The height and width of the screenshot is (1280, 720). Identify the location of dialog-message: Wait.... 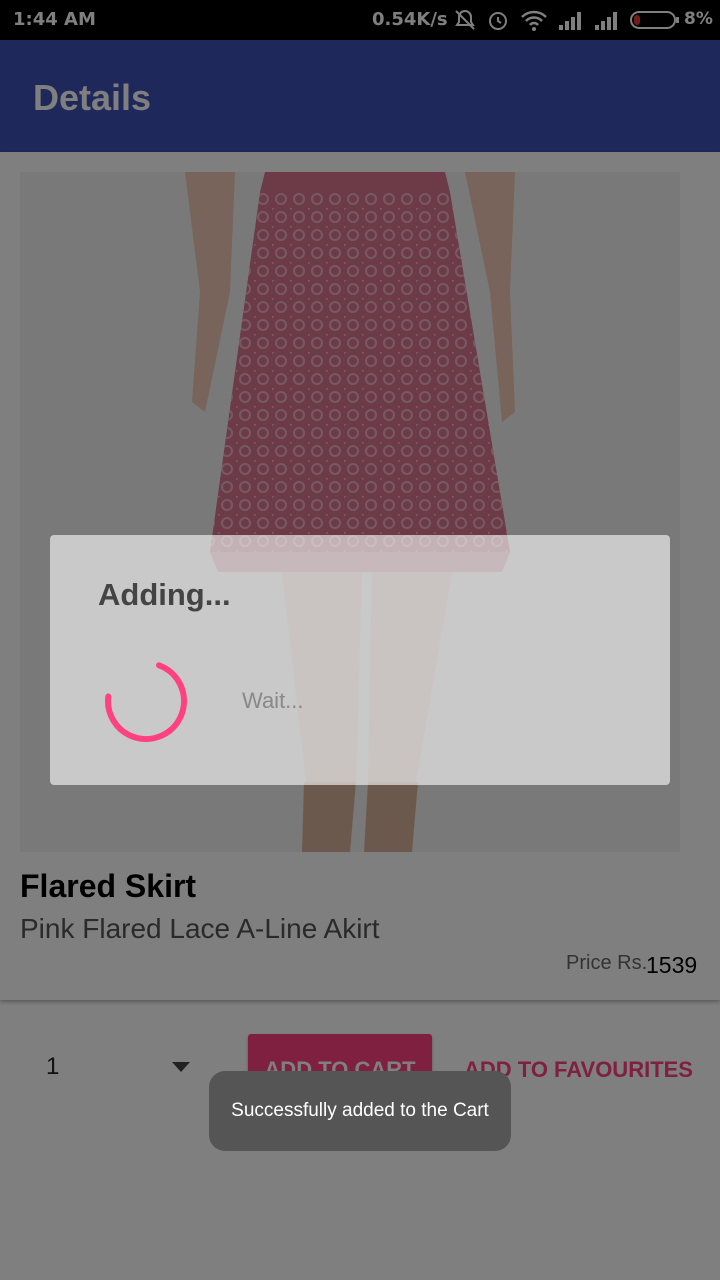
(273, 700).